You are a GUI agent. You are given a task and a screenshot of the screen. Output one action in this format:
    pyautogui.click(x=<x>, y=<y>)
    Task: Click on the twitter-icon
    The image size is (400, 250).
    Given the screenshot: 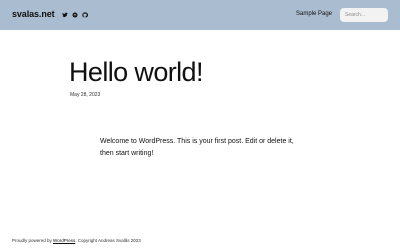 What is the action you would take?
    pyautogui.click(x=65, y=15)
    